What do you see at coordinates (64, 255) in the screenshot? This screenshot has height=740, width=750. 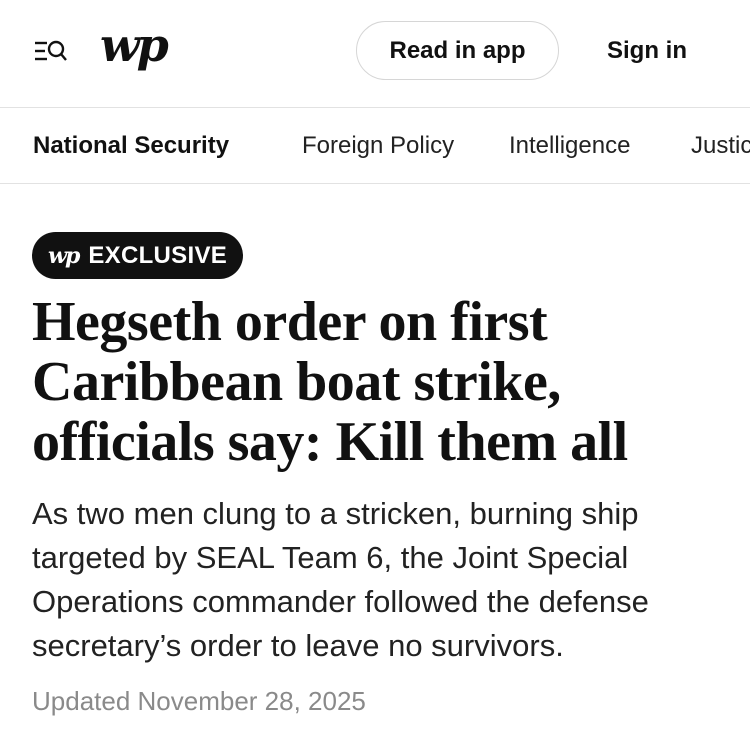 I see `wp-badge-logo: wp` at bounding box center [64, 255].